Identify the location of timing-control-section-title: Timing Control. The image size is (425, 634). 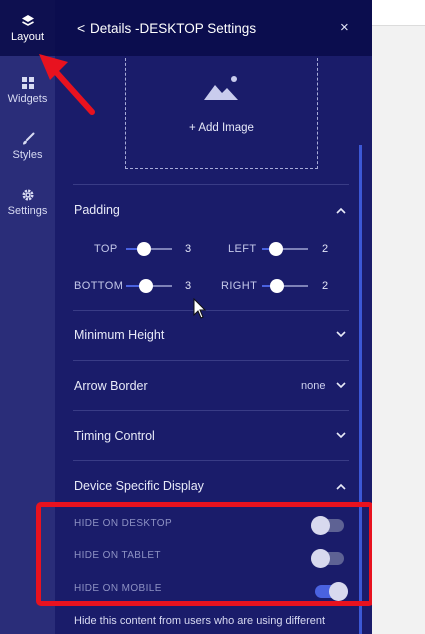
(114, 436).